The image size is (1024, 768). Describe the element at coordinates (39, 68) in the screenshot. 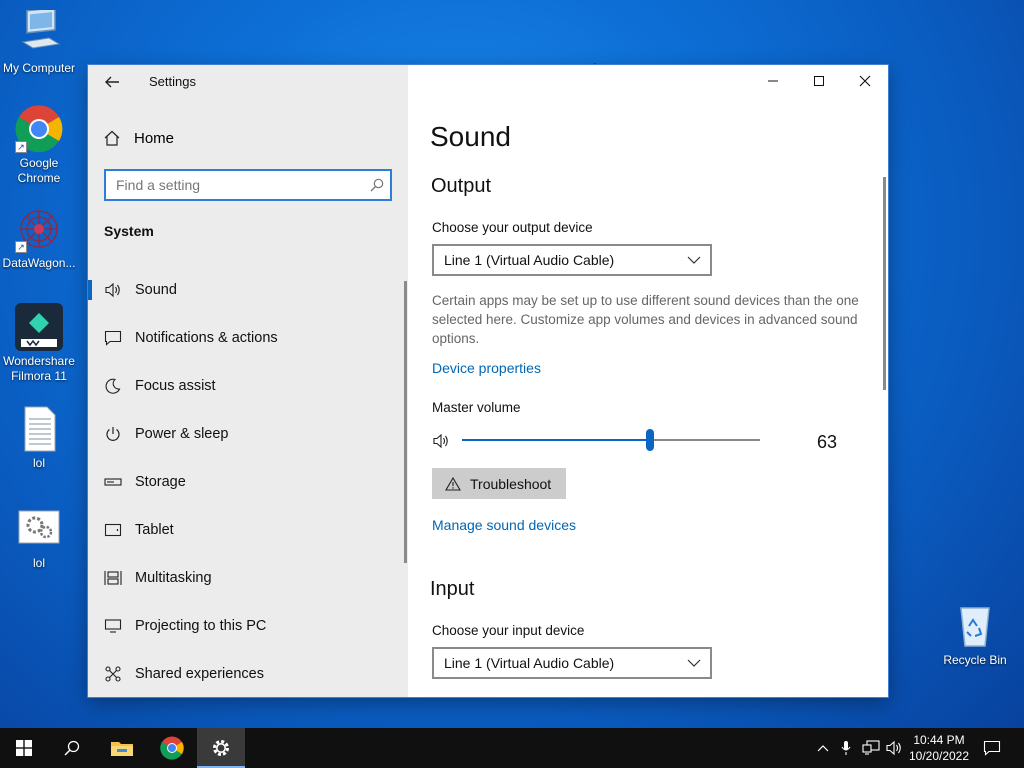

I see `desktop-icon-label: My Computer` at that location.